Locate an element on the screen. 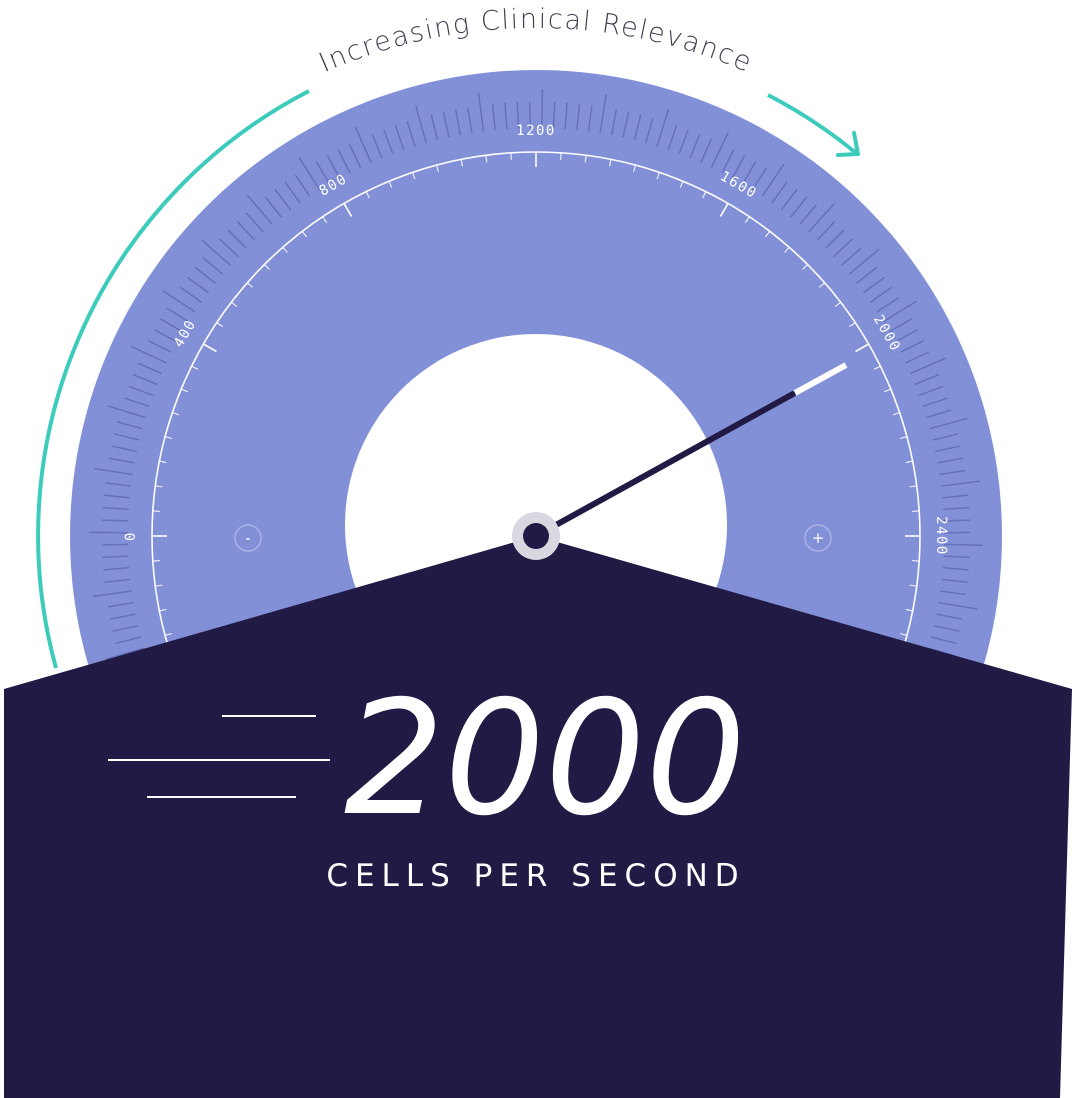 The width and height of the screenshot is (1072, 1098). relevance-caption: Increasing Clinical Relevance is located at coordinates (536, 41).